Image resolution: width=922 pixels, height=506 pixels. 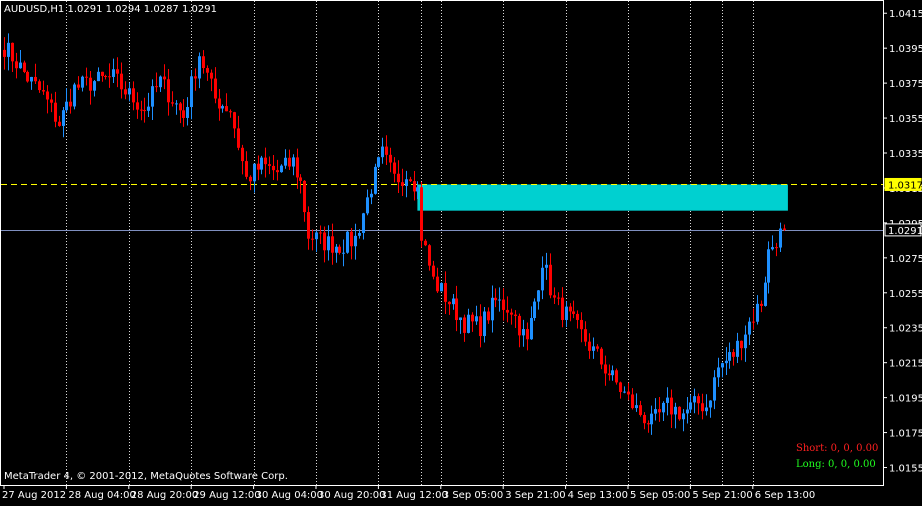 I want to click on zone-rectangle, so click(x=602, y=197).